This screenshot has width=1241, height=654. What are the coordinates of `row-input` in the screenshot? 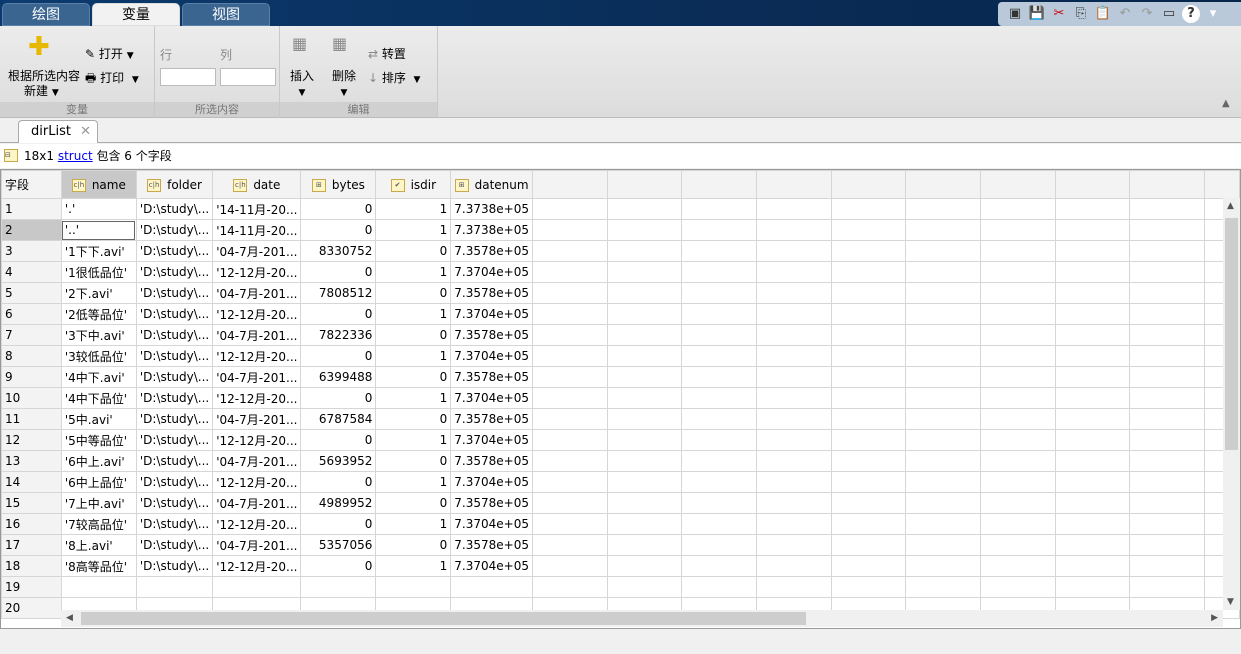 It's located at (188, 77).